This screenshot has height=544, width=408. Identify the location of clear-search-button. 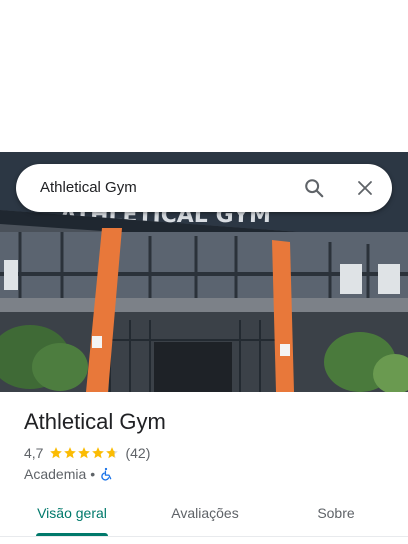
(365, 188).